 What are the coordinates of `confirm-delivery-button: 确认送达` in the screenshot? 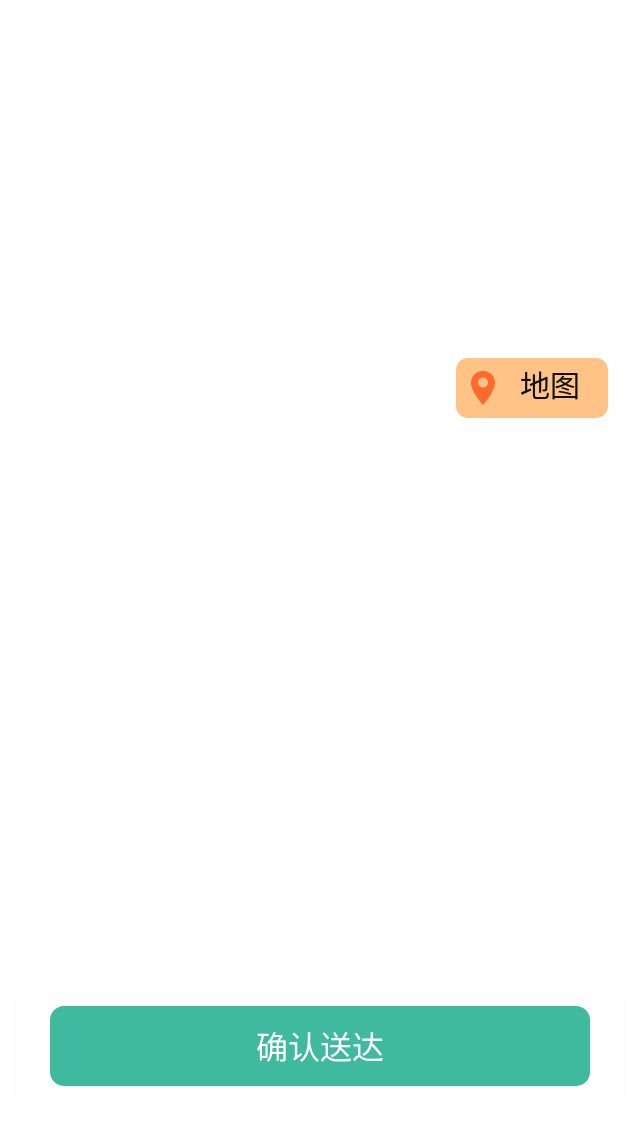 It's located at (320, 1046).